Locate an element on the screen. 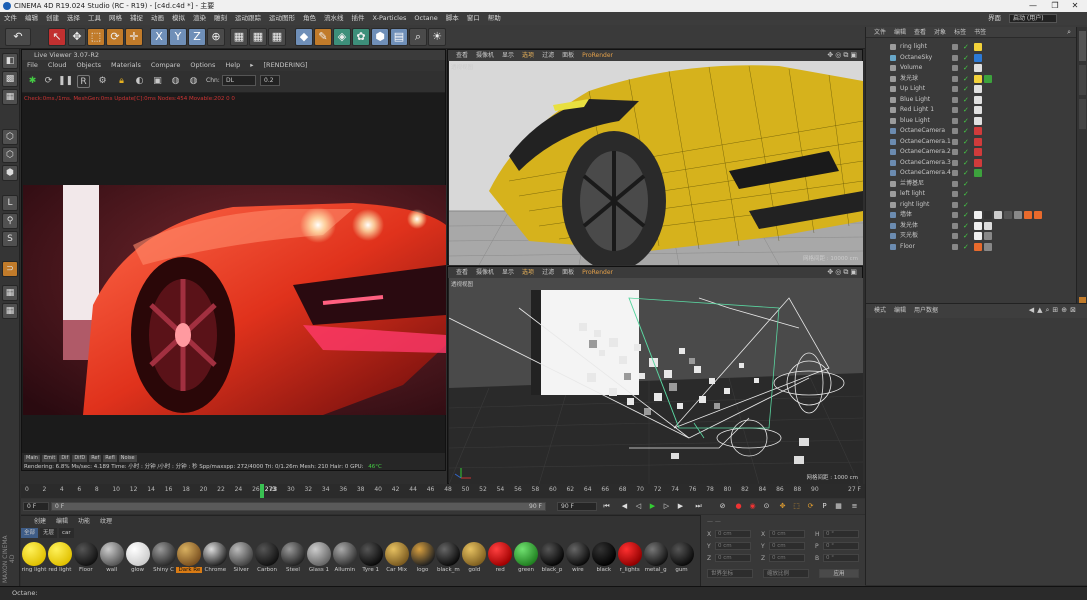 This screenshot has width=1087, height=600. clay-mode-icon: ◐ is located at coordinates (139, 81).